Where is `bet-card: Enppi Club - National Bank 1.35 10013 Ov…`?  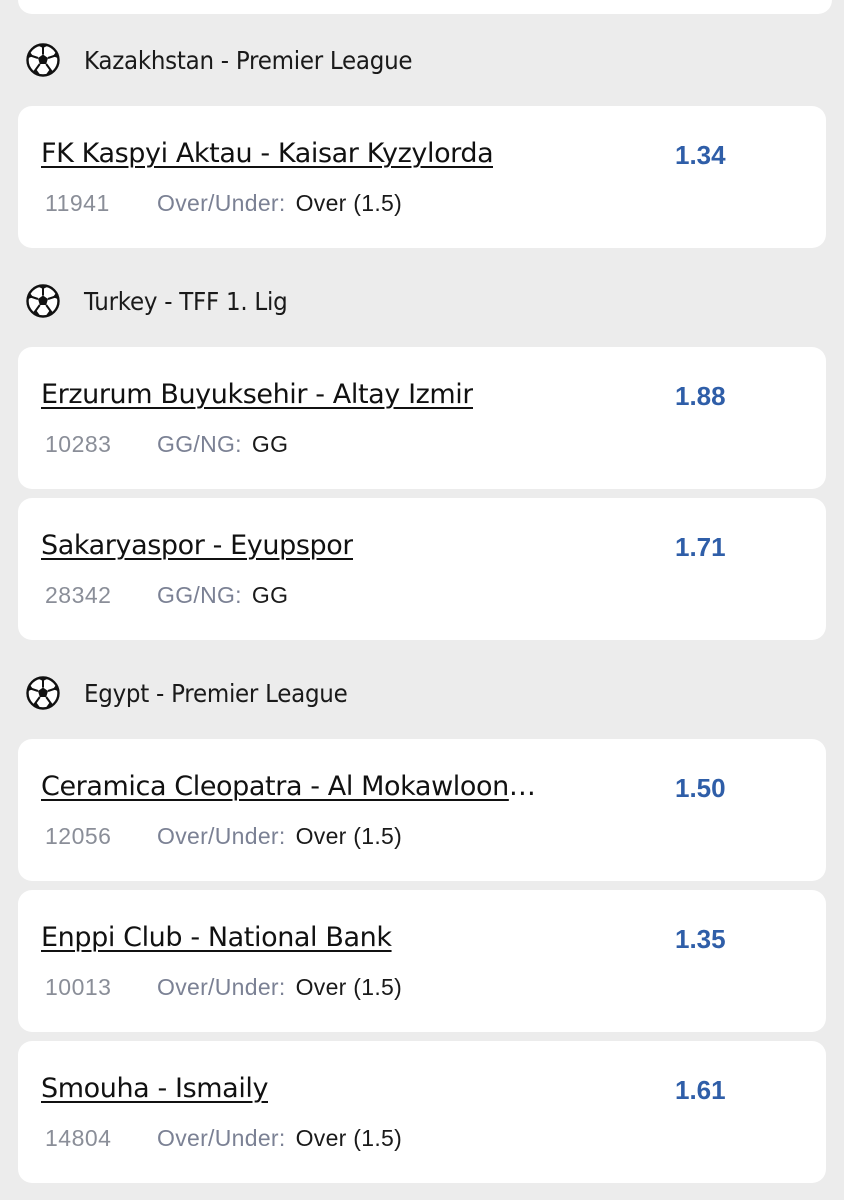 bet-card: Enppi Club - National Bank 1.35 10013 Ov… is located at coordinates (422, 961).